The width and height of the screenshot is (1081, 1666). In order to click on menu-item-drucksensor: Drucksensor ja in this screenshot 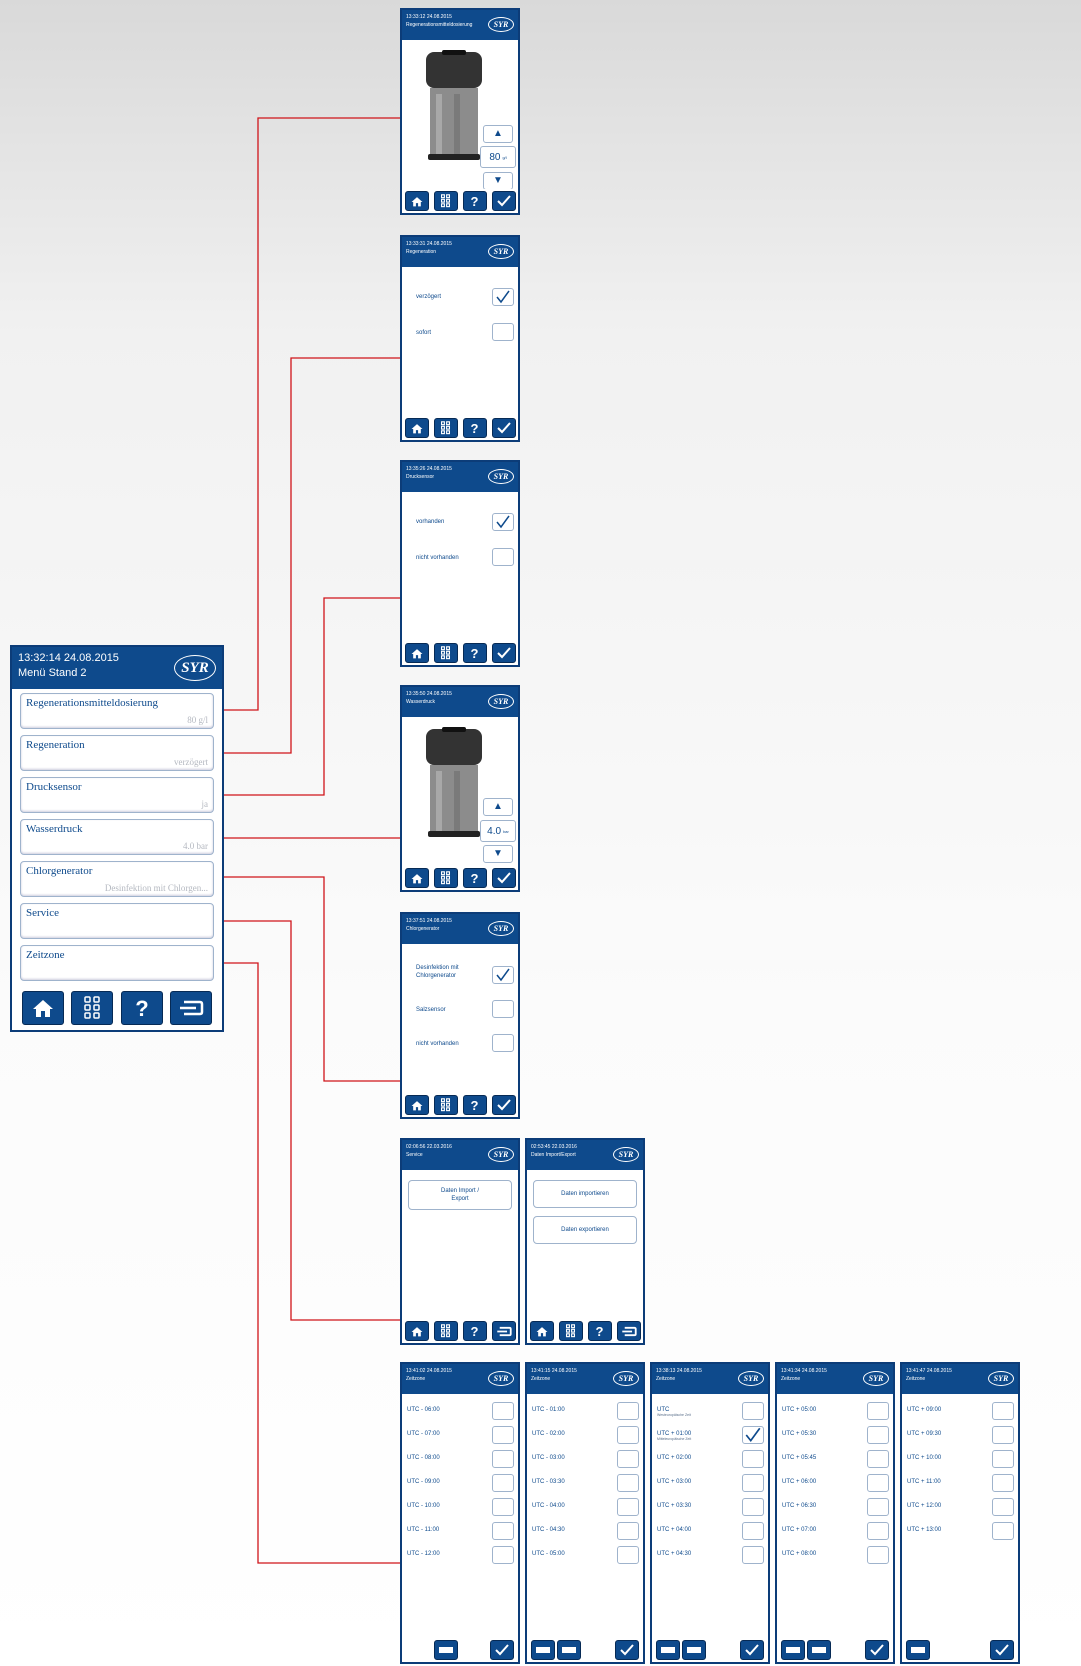, I will do `click(117, 795)`.